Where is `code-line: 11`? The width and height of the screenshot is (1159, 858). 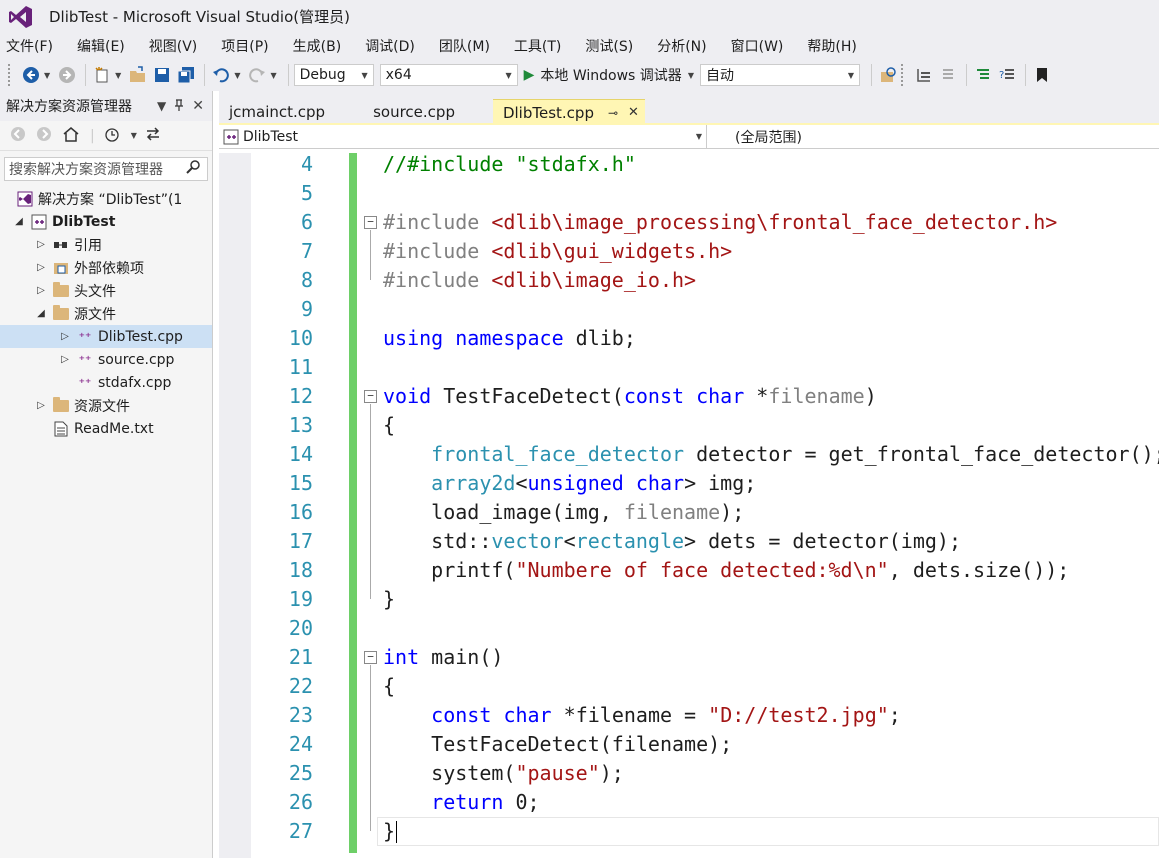
code-line: 11 is located at coordinates (689, 367).